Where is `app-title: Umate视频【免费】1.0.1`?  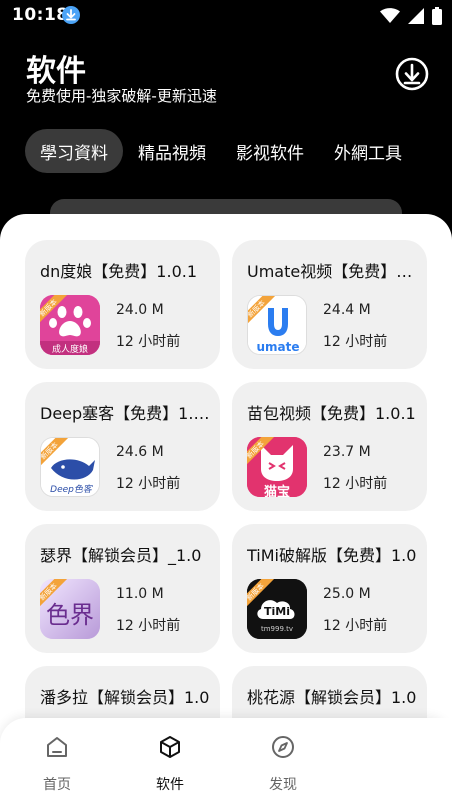 app-title: Umate视频【免费】1.0.1 is located at coordinates (332, 271).